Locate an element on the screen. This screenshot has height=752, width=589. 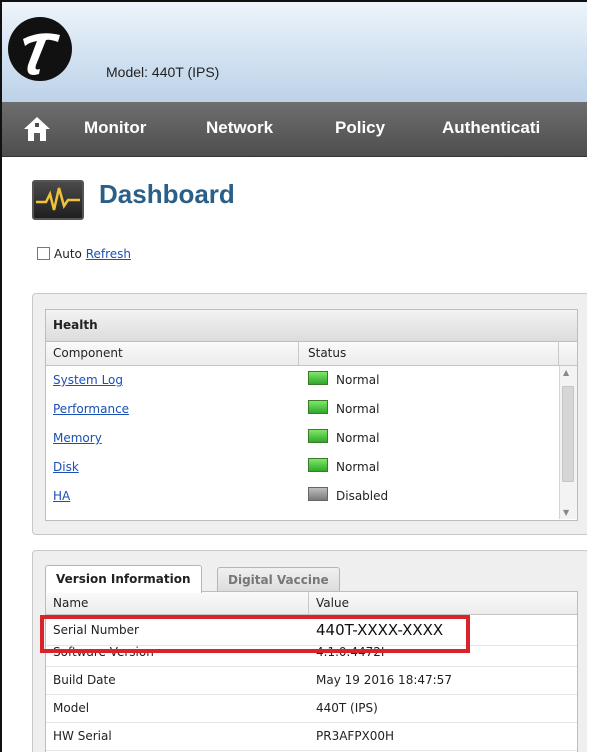
model-label: Model: 440T (IPS) is located at coordinates (163, 72).